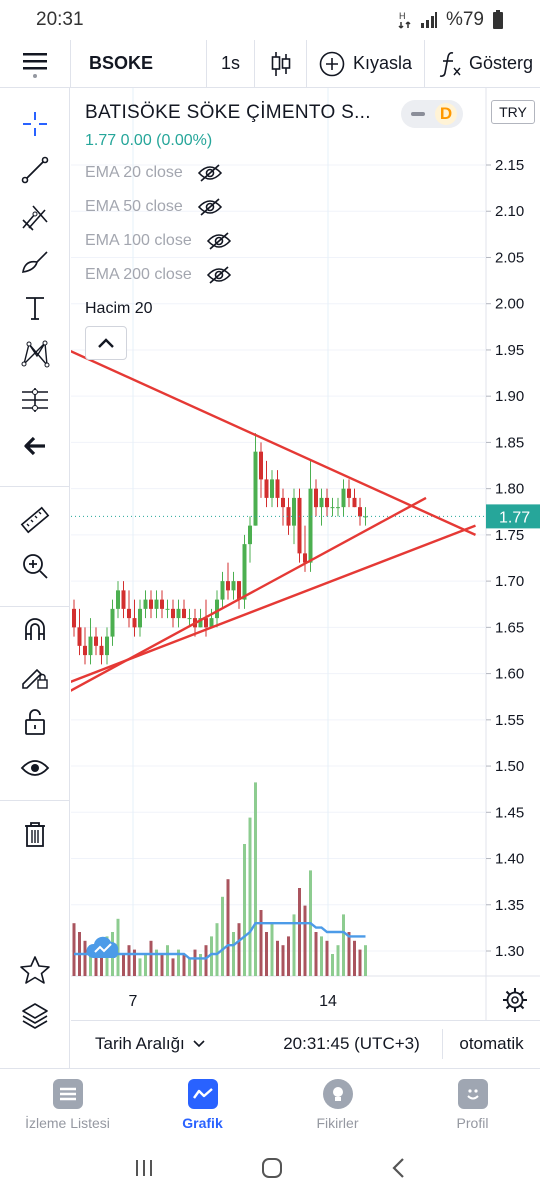  I want to click on timezone-button: 20:31:45 (UTC+3), so click(352, 1043).